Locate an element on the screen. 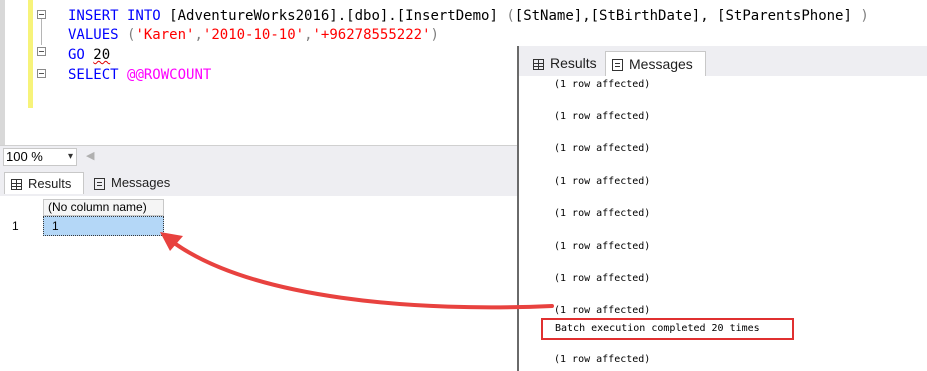  code-line-select: SELECT @@ROWCOUNT is located at coordinates (139, 75).